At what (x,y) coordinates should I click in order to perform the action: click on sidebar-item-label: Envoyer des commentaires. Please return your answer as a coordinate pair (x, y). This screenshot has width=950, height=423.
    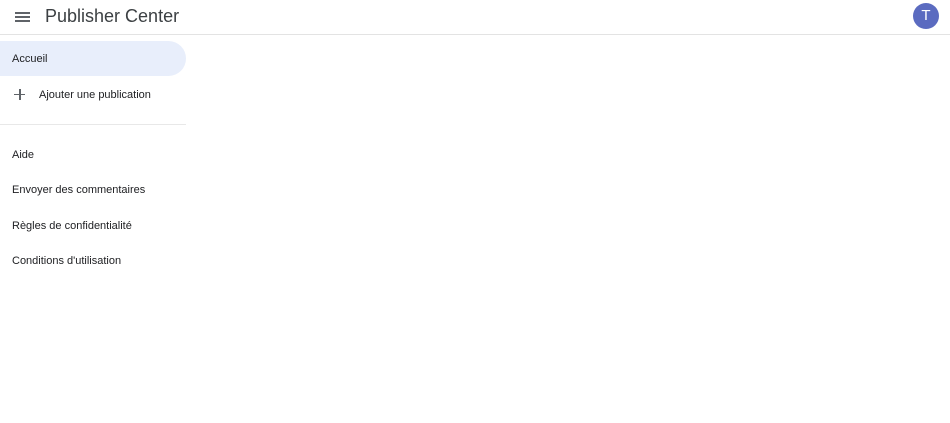
    Looking at the image, I should click on (79, 189).